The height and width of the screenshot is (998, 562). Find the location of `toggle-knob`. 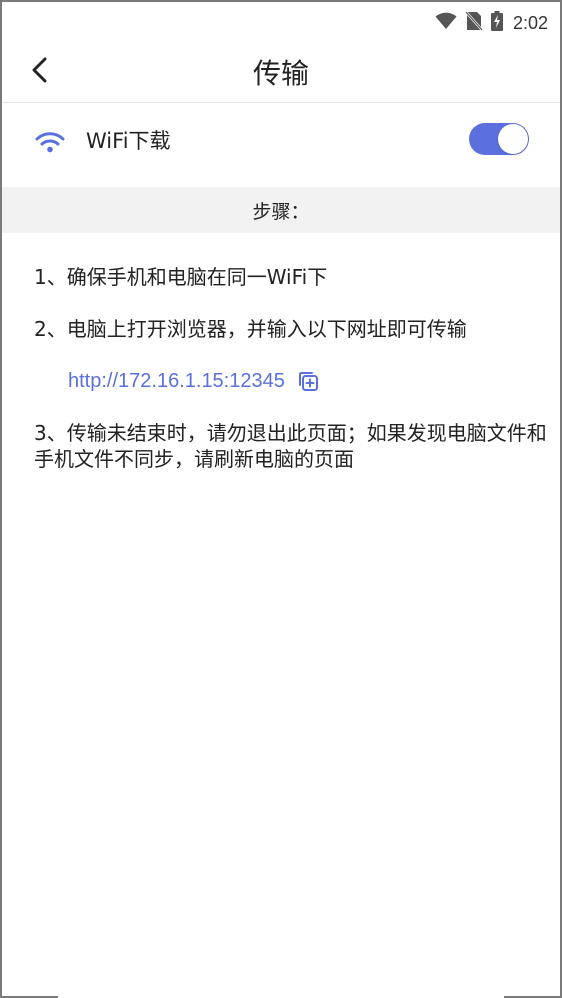

toggle-knob is located at coordinates (513, 139).